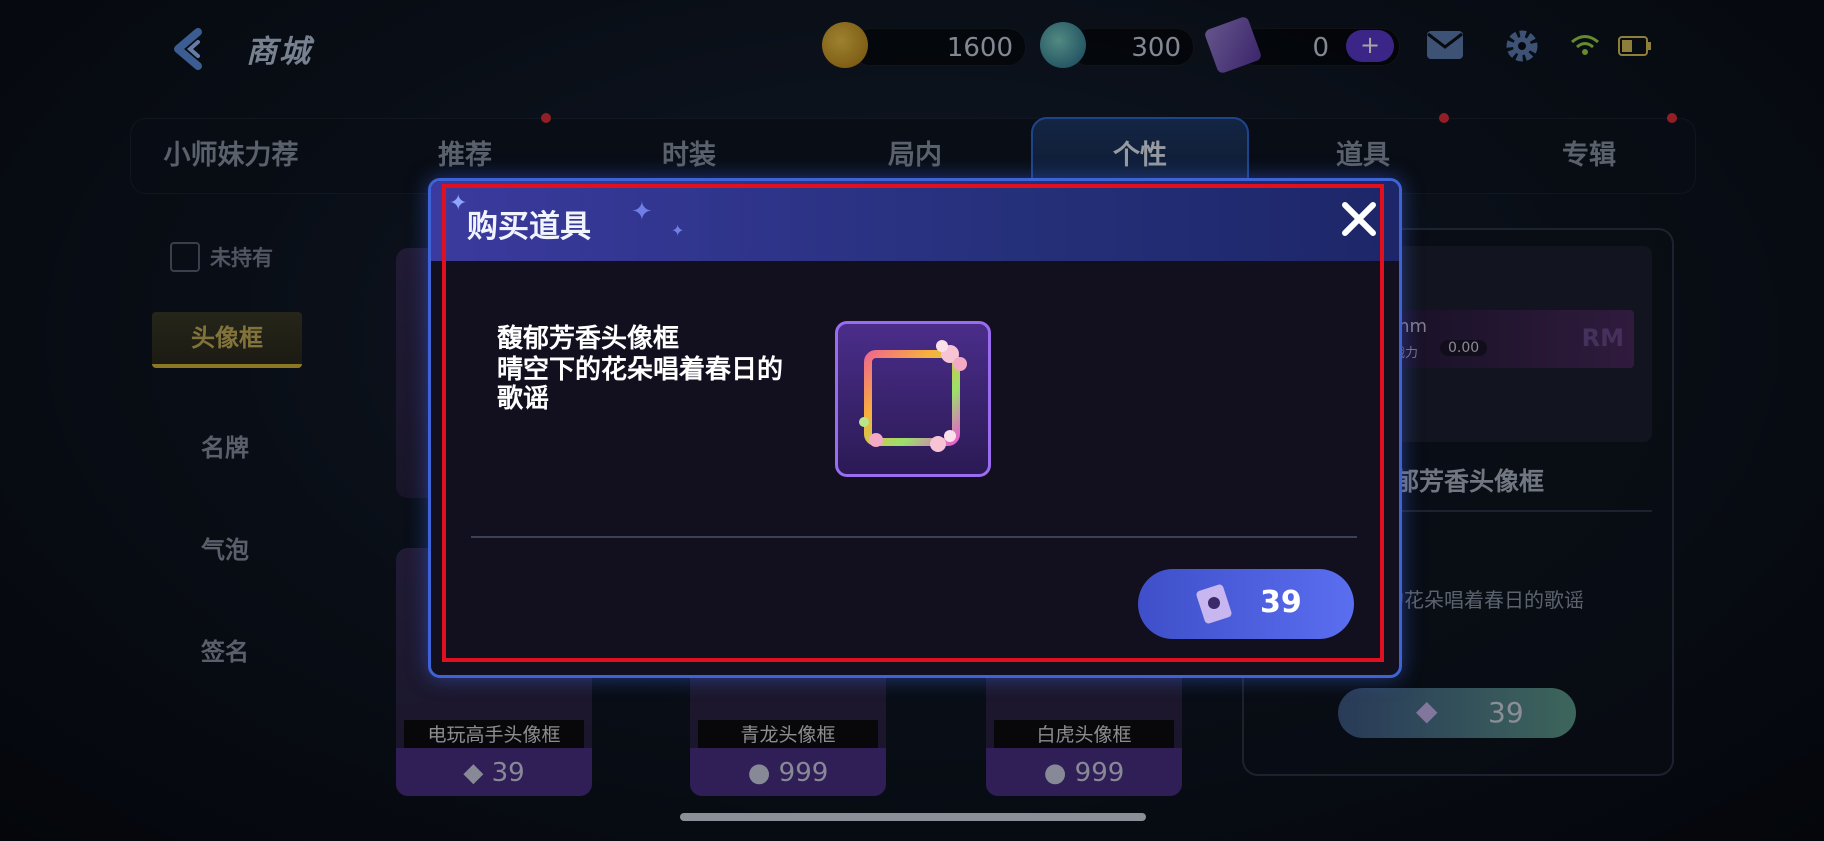  Describe the element at coordinates (913, 817) in the screenshot. I see `home-indicator` at that location.